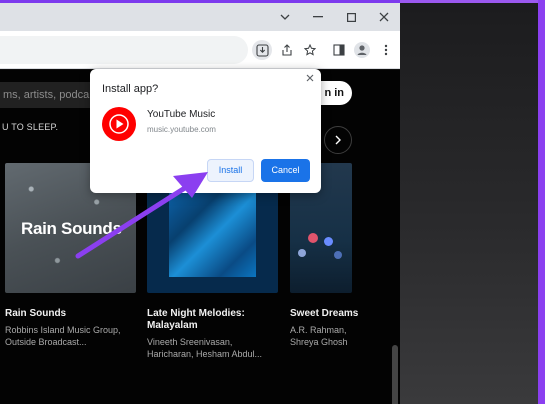  Describe the element at coordinates (324, 314) in the screenshot. I see `playlist-title: Sweet Dreams` at that location.